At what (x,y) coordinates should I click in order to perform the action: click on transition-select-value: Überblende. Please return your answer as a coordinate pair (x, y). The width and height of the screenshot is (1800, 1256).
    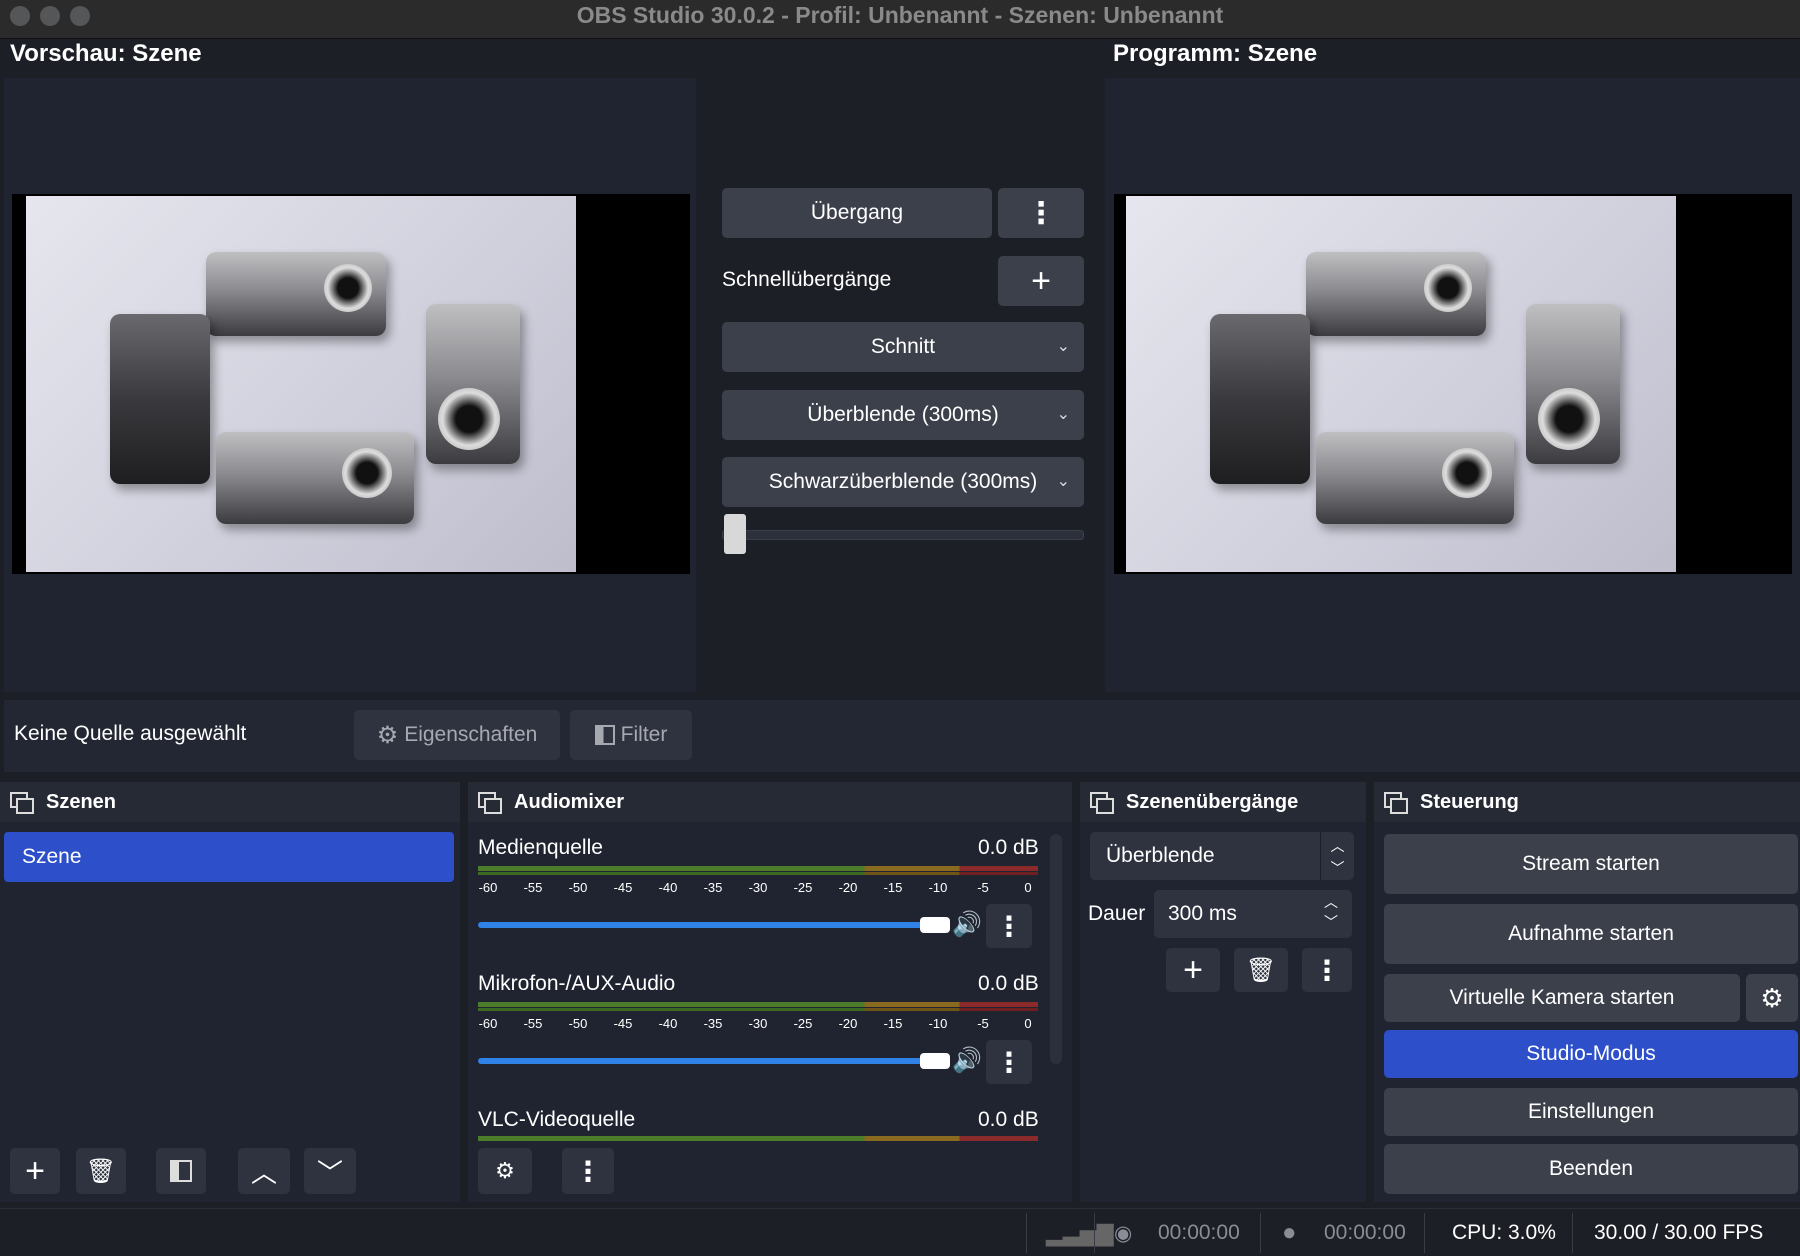
    Looking at the image, I should click on (1160, 855).